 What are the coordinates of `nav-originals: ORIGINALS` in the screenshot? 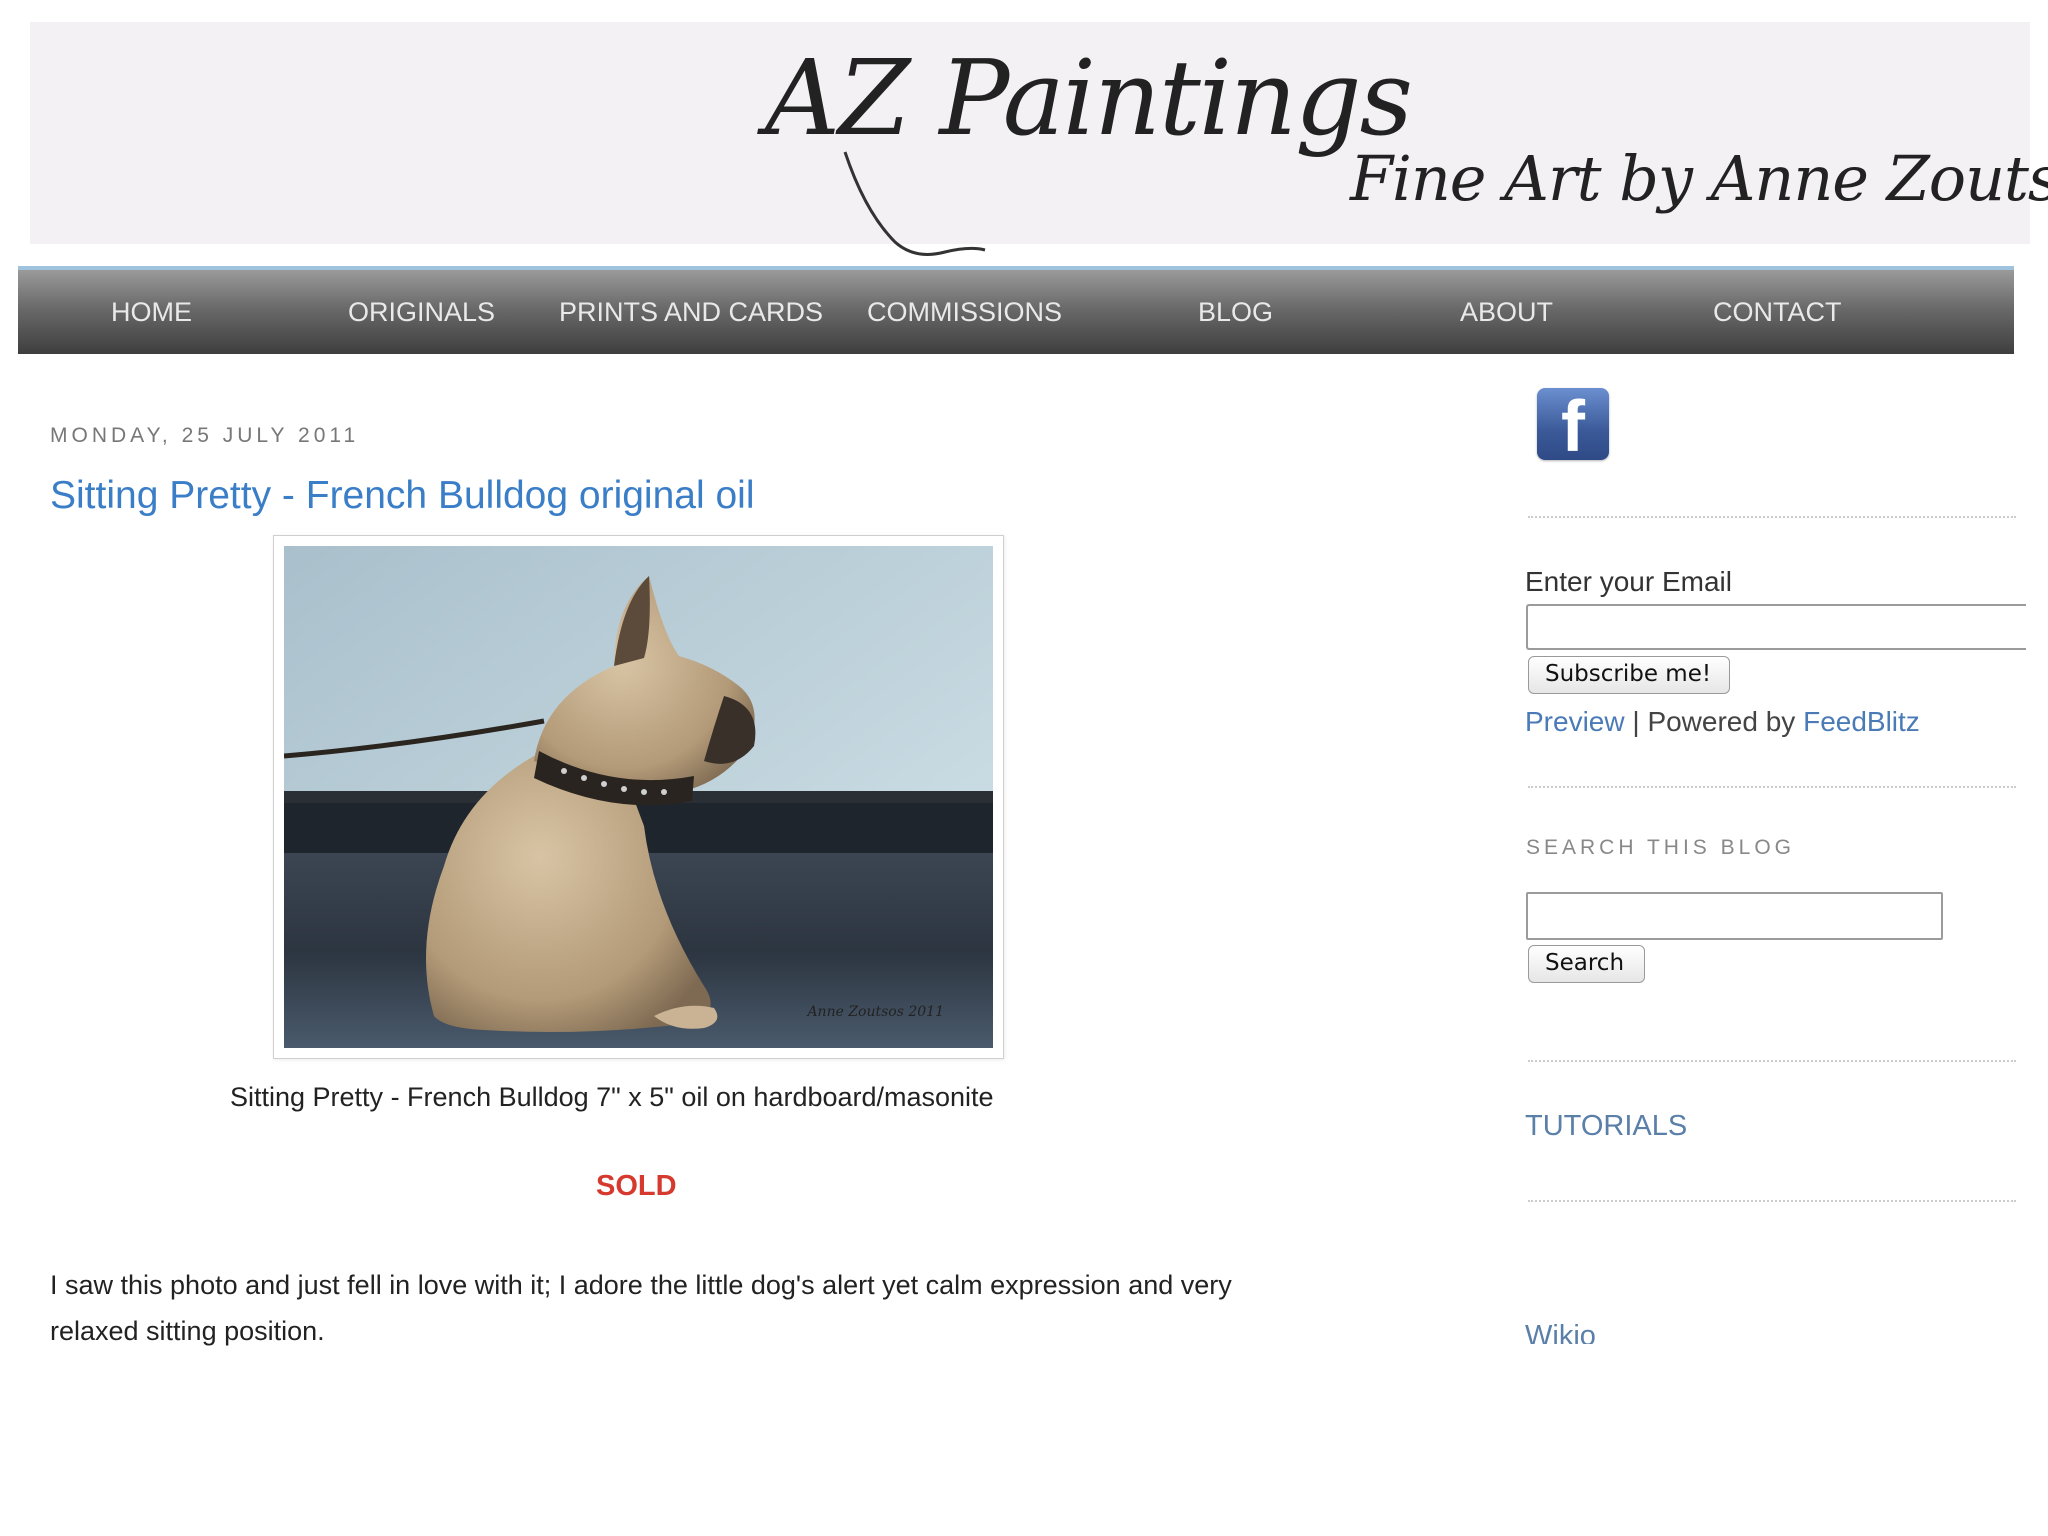 It's located at (421, 312).